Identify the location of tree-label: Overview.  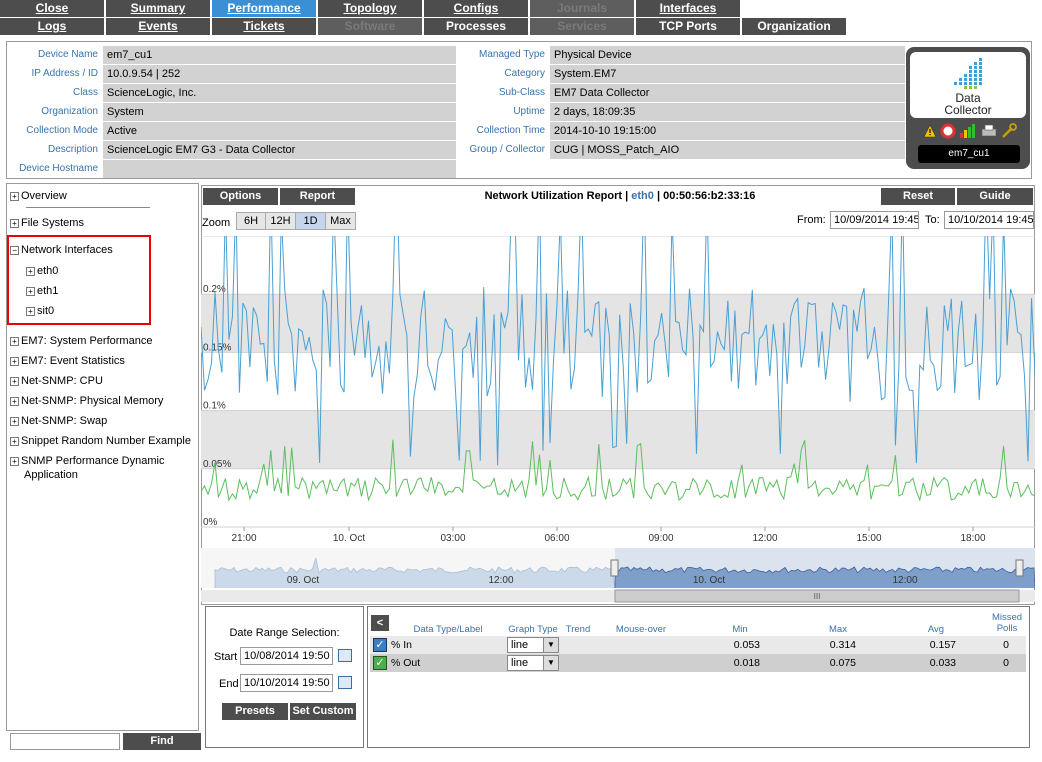
(44, 196).